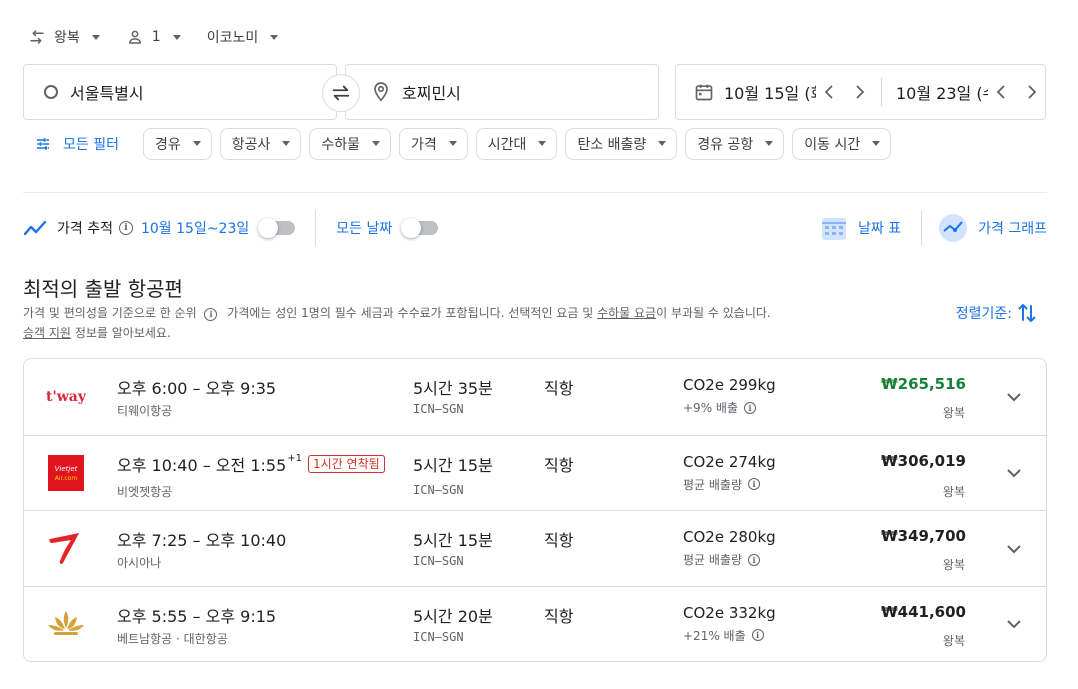 The height and width of the screenshot is (689, 1078). Describe the element at coordinates (196, 615) in the screenshot. I see `flight-times: 오후 5:55 – 오후 9:15` at that location.